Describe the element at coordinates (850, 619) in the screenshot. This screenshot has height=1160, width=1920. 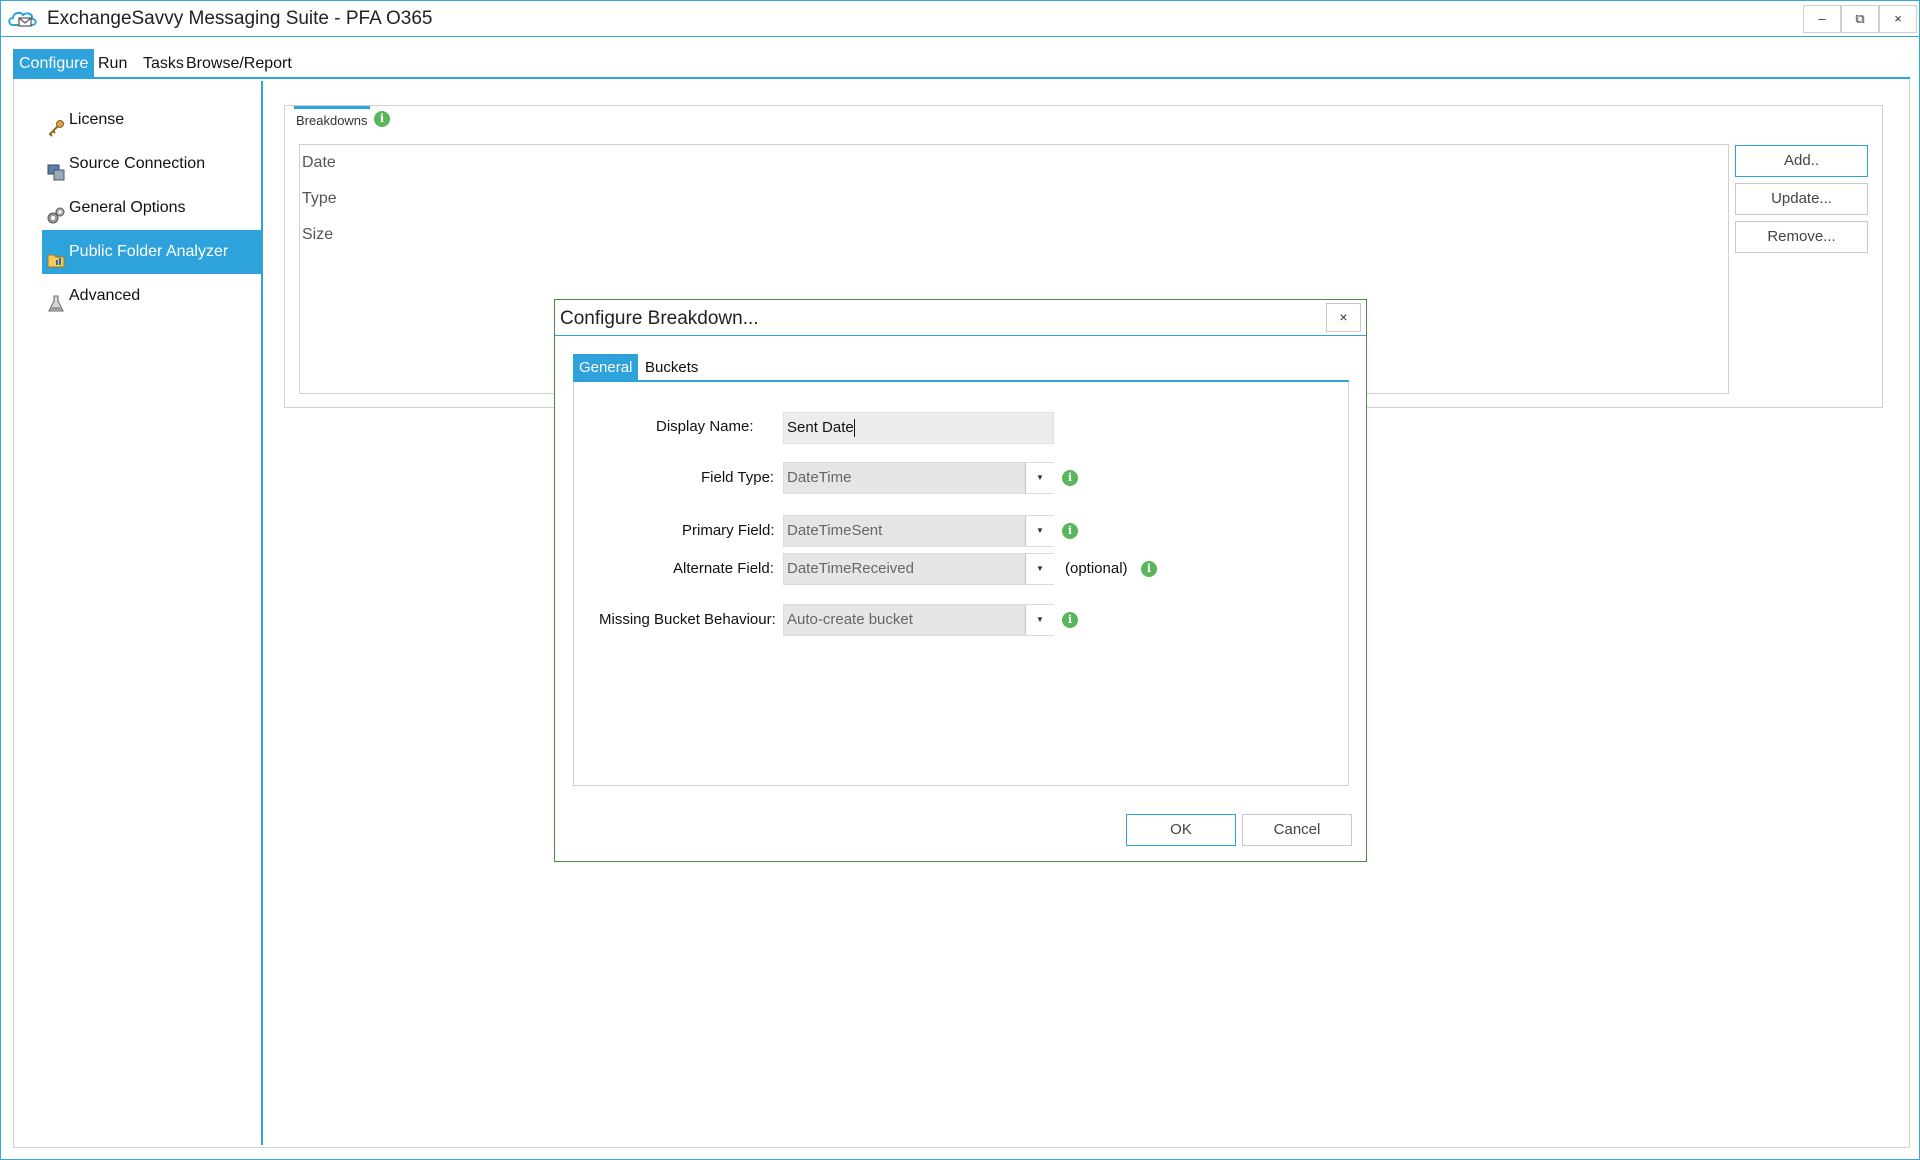
I see `missing-bucket-value: Auto-create bucket` at that location.